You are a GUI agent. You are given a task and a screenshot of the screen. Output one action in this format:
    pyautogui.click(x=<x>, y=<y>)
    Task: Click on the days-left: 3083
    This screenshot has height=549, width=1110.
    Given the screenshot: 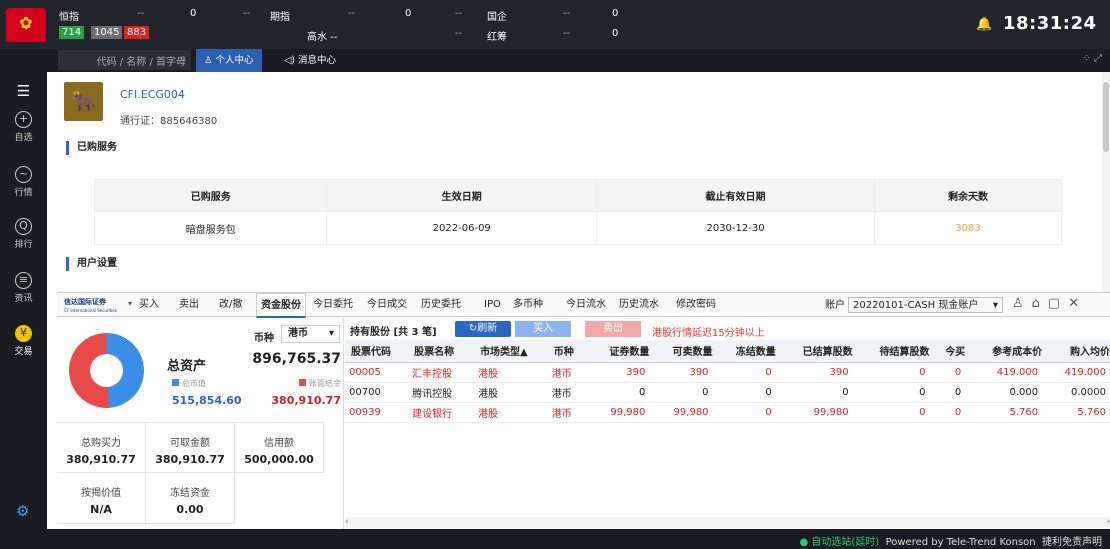 What is the action you would take?
    pyautogui.click(x=968, y=228)
    